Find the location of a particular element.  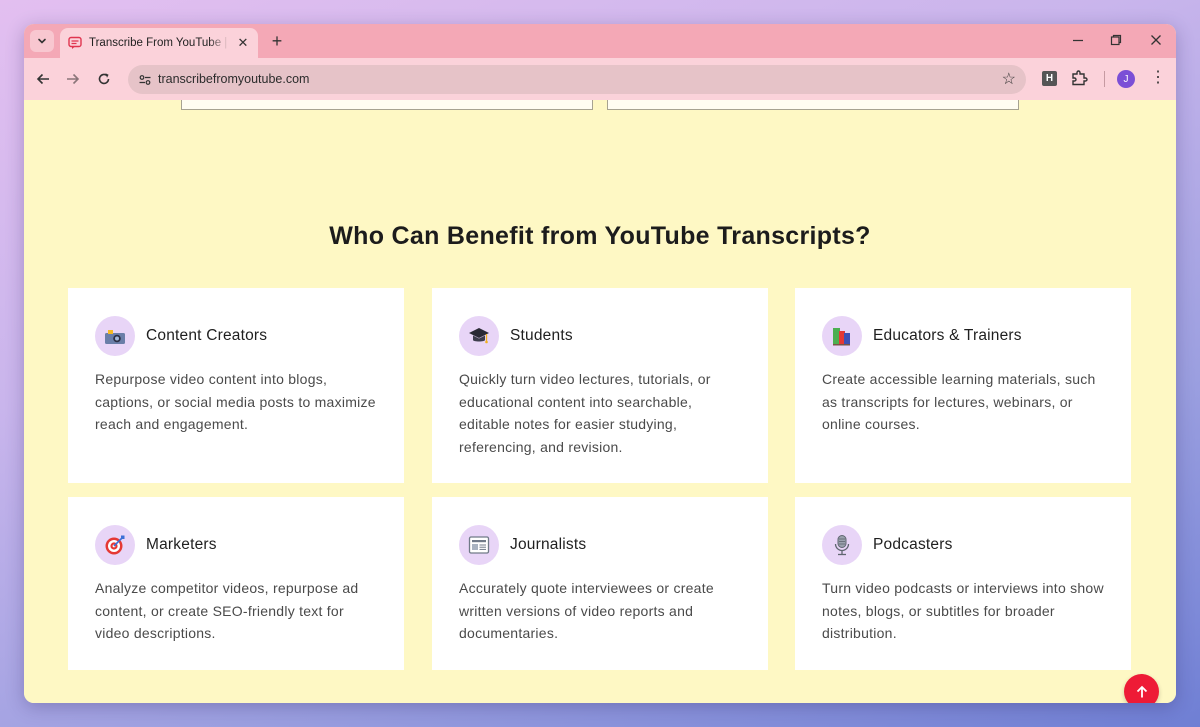

more-menu-icon: ⋮ is located at coordinates (1158, 78).